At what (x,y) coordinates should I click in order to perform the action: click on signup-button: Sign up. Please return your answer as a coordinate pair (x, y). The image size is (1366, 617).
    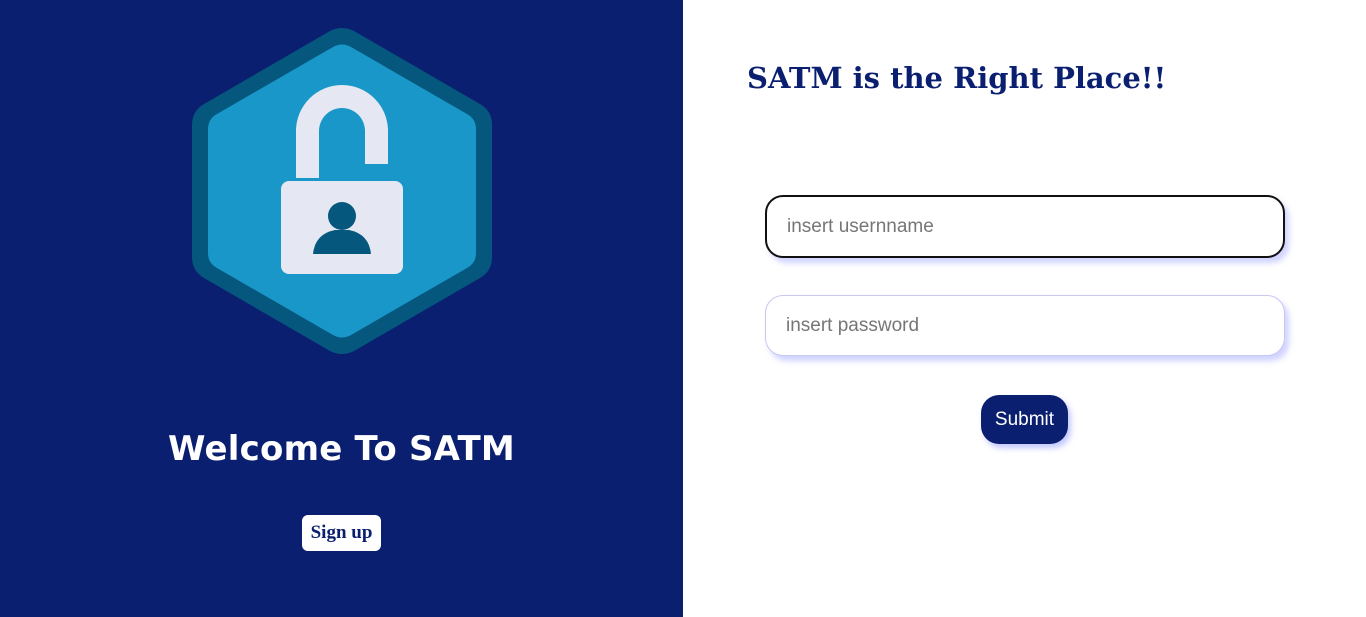
    Looking at the image, I should click on (341, 533).